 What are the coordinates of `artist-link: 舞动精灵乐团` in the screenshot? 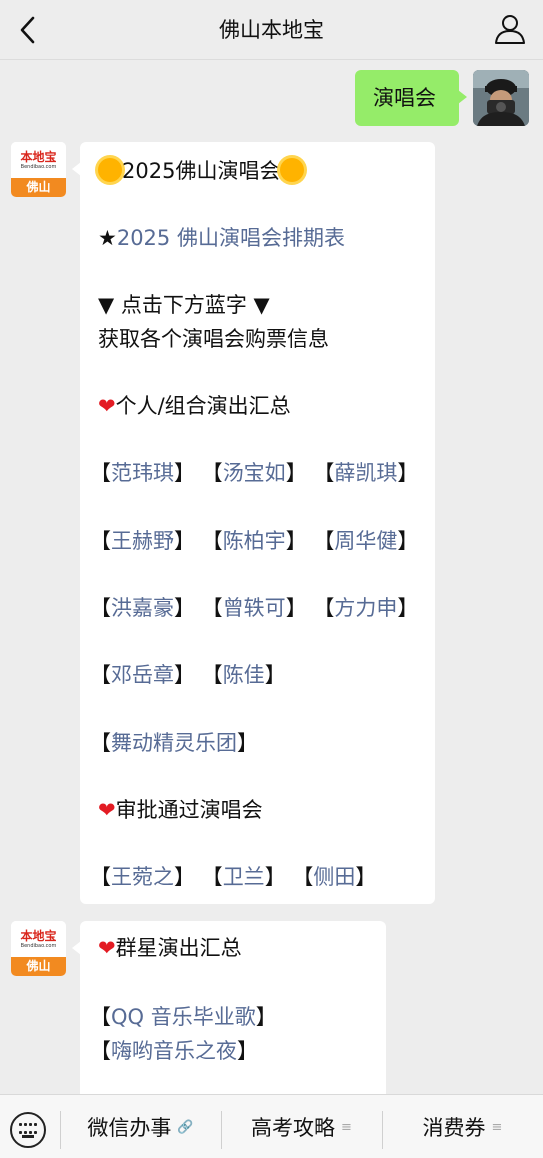 It's located at (174, 743).